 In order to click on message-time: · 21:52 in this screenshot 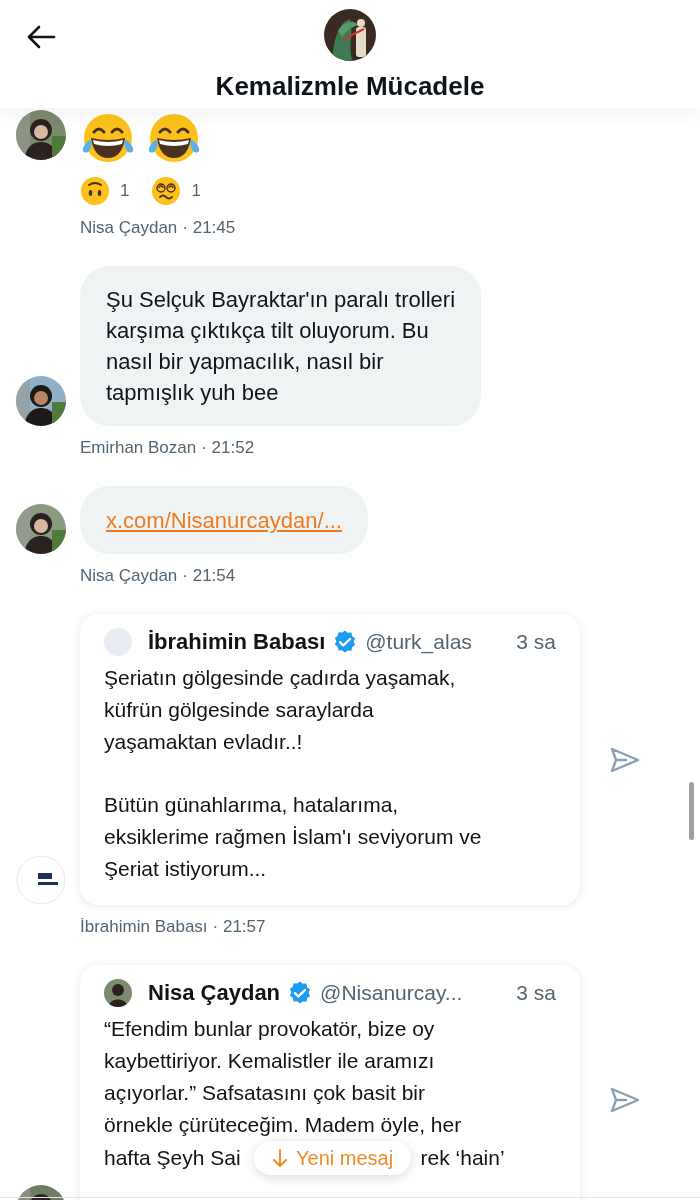, I will do `click(228, 448)`.